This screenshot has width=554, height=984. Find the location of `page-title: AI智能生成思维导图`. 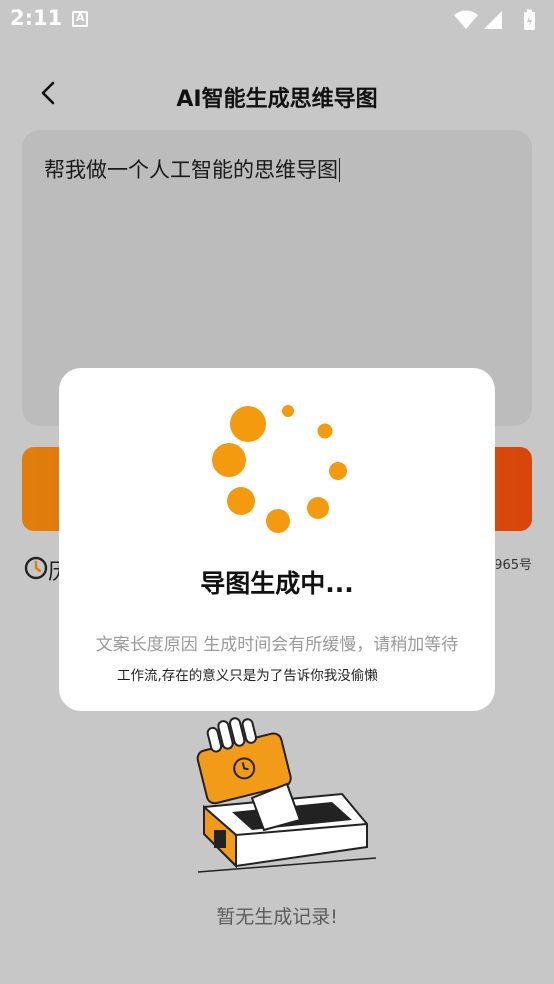

page-title: AI智能生成思维导图 is located at coordinates (277, 99).